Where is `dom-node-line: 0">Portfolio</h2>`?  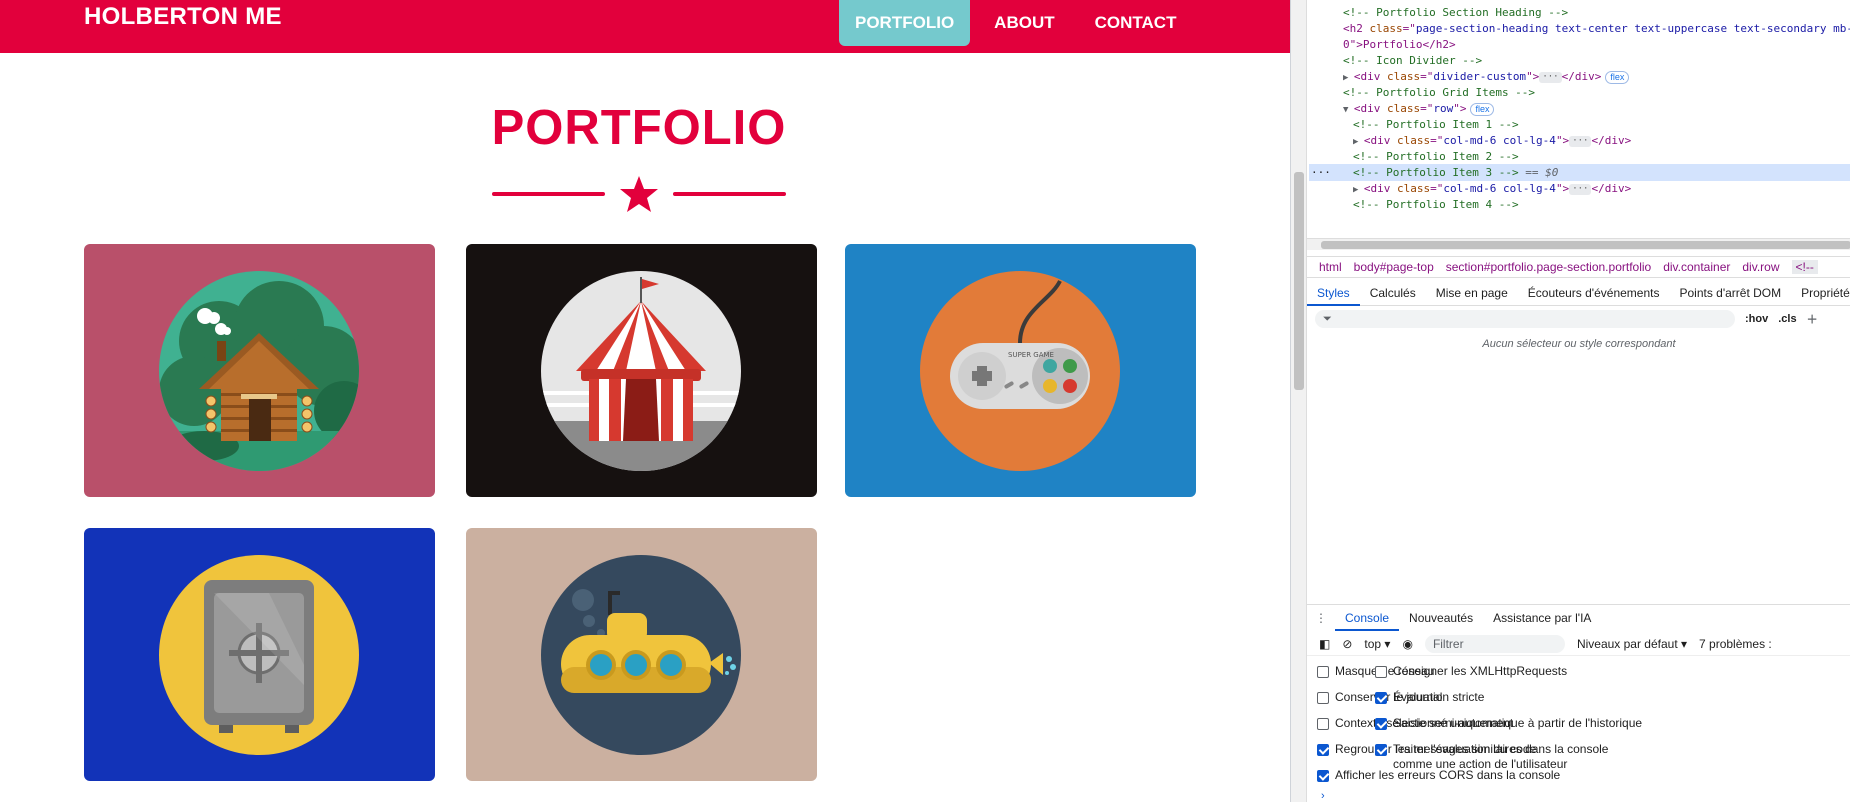 dom-node-line: 0">Portfolio</h2> is located at coordinates (1579, 44).